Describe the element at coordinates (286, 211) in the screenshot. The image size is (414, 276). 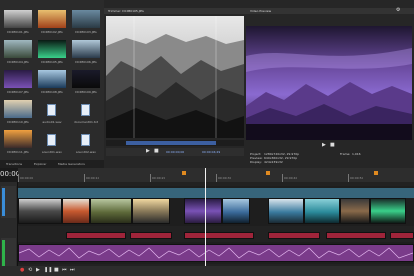
I see `video-clip-beach` at that location.